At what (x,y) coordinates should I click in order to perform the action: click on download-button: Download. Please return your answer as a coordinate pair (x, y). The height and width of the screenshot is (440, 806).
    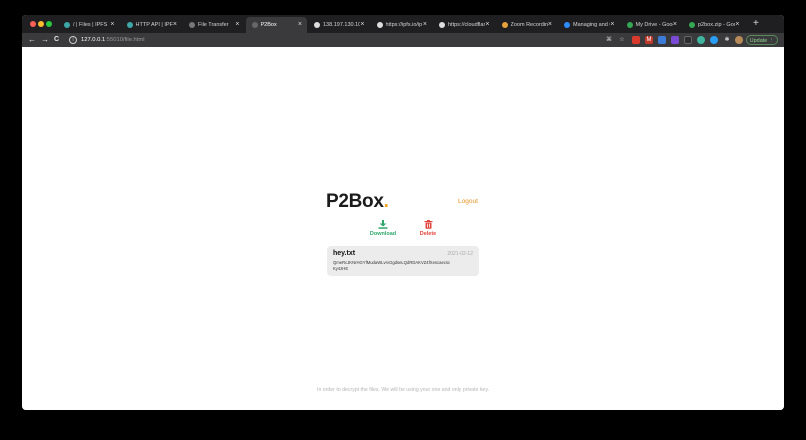
    Looking at the image, I should click on (383, 228).